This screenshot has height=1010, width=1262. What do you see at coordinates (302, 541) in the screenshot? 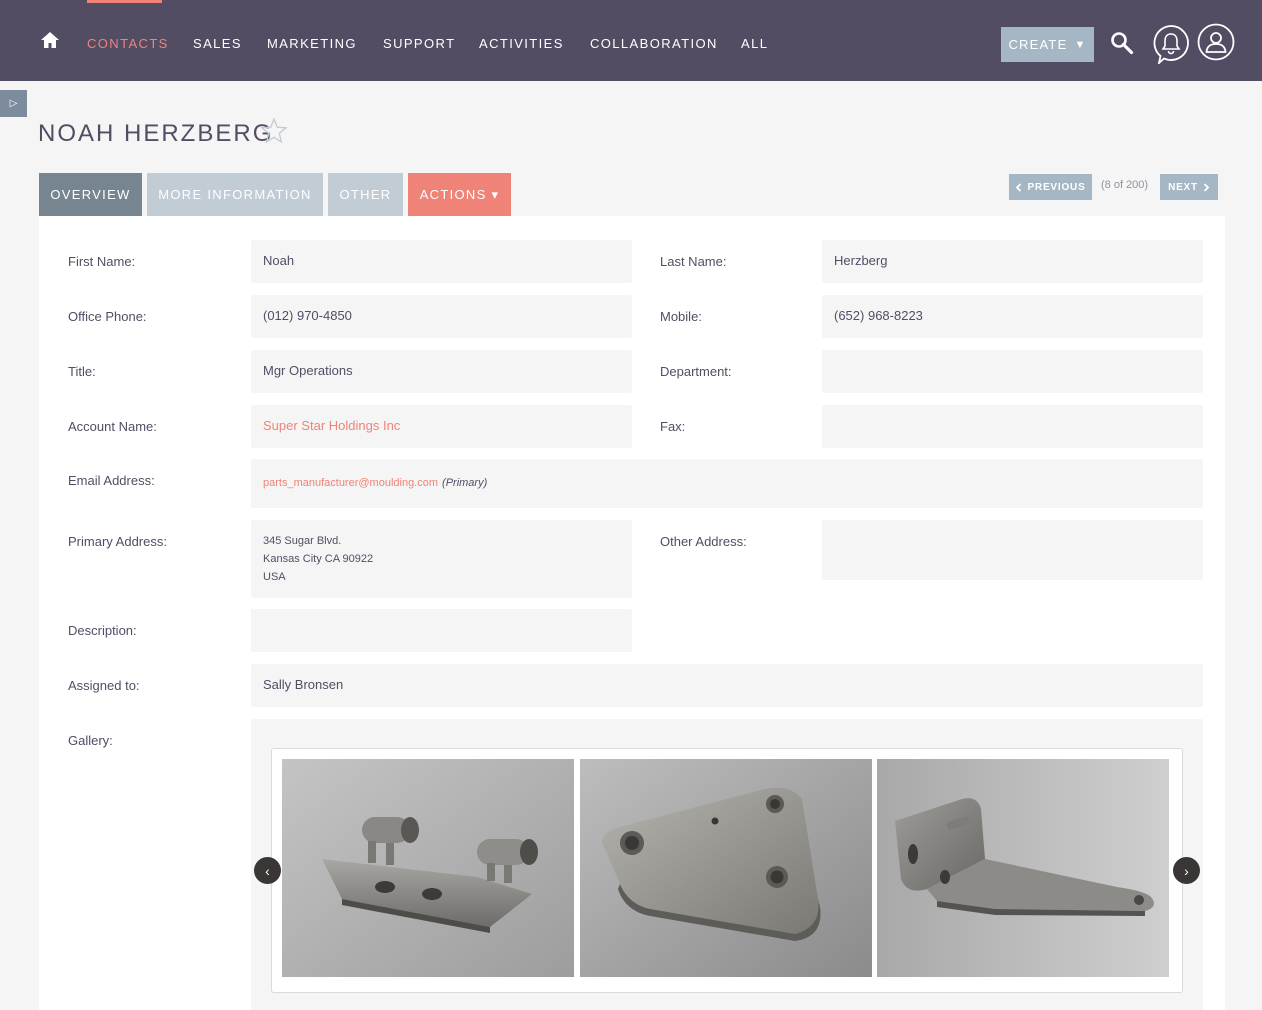
I see `address-street: 345 Sugar Blvd.` at bounding box center [302, 541].